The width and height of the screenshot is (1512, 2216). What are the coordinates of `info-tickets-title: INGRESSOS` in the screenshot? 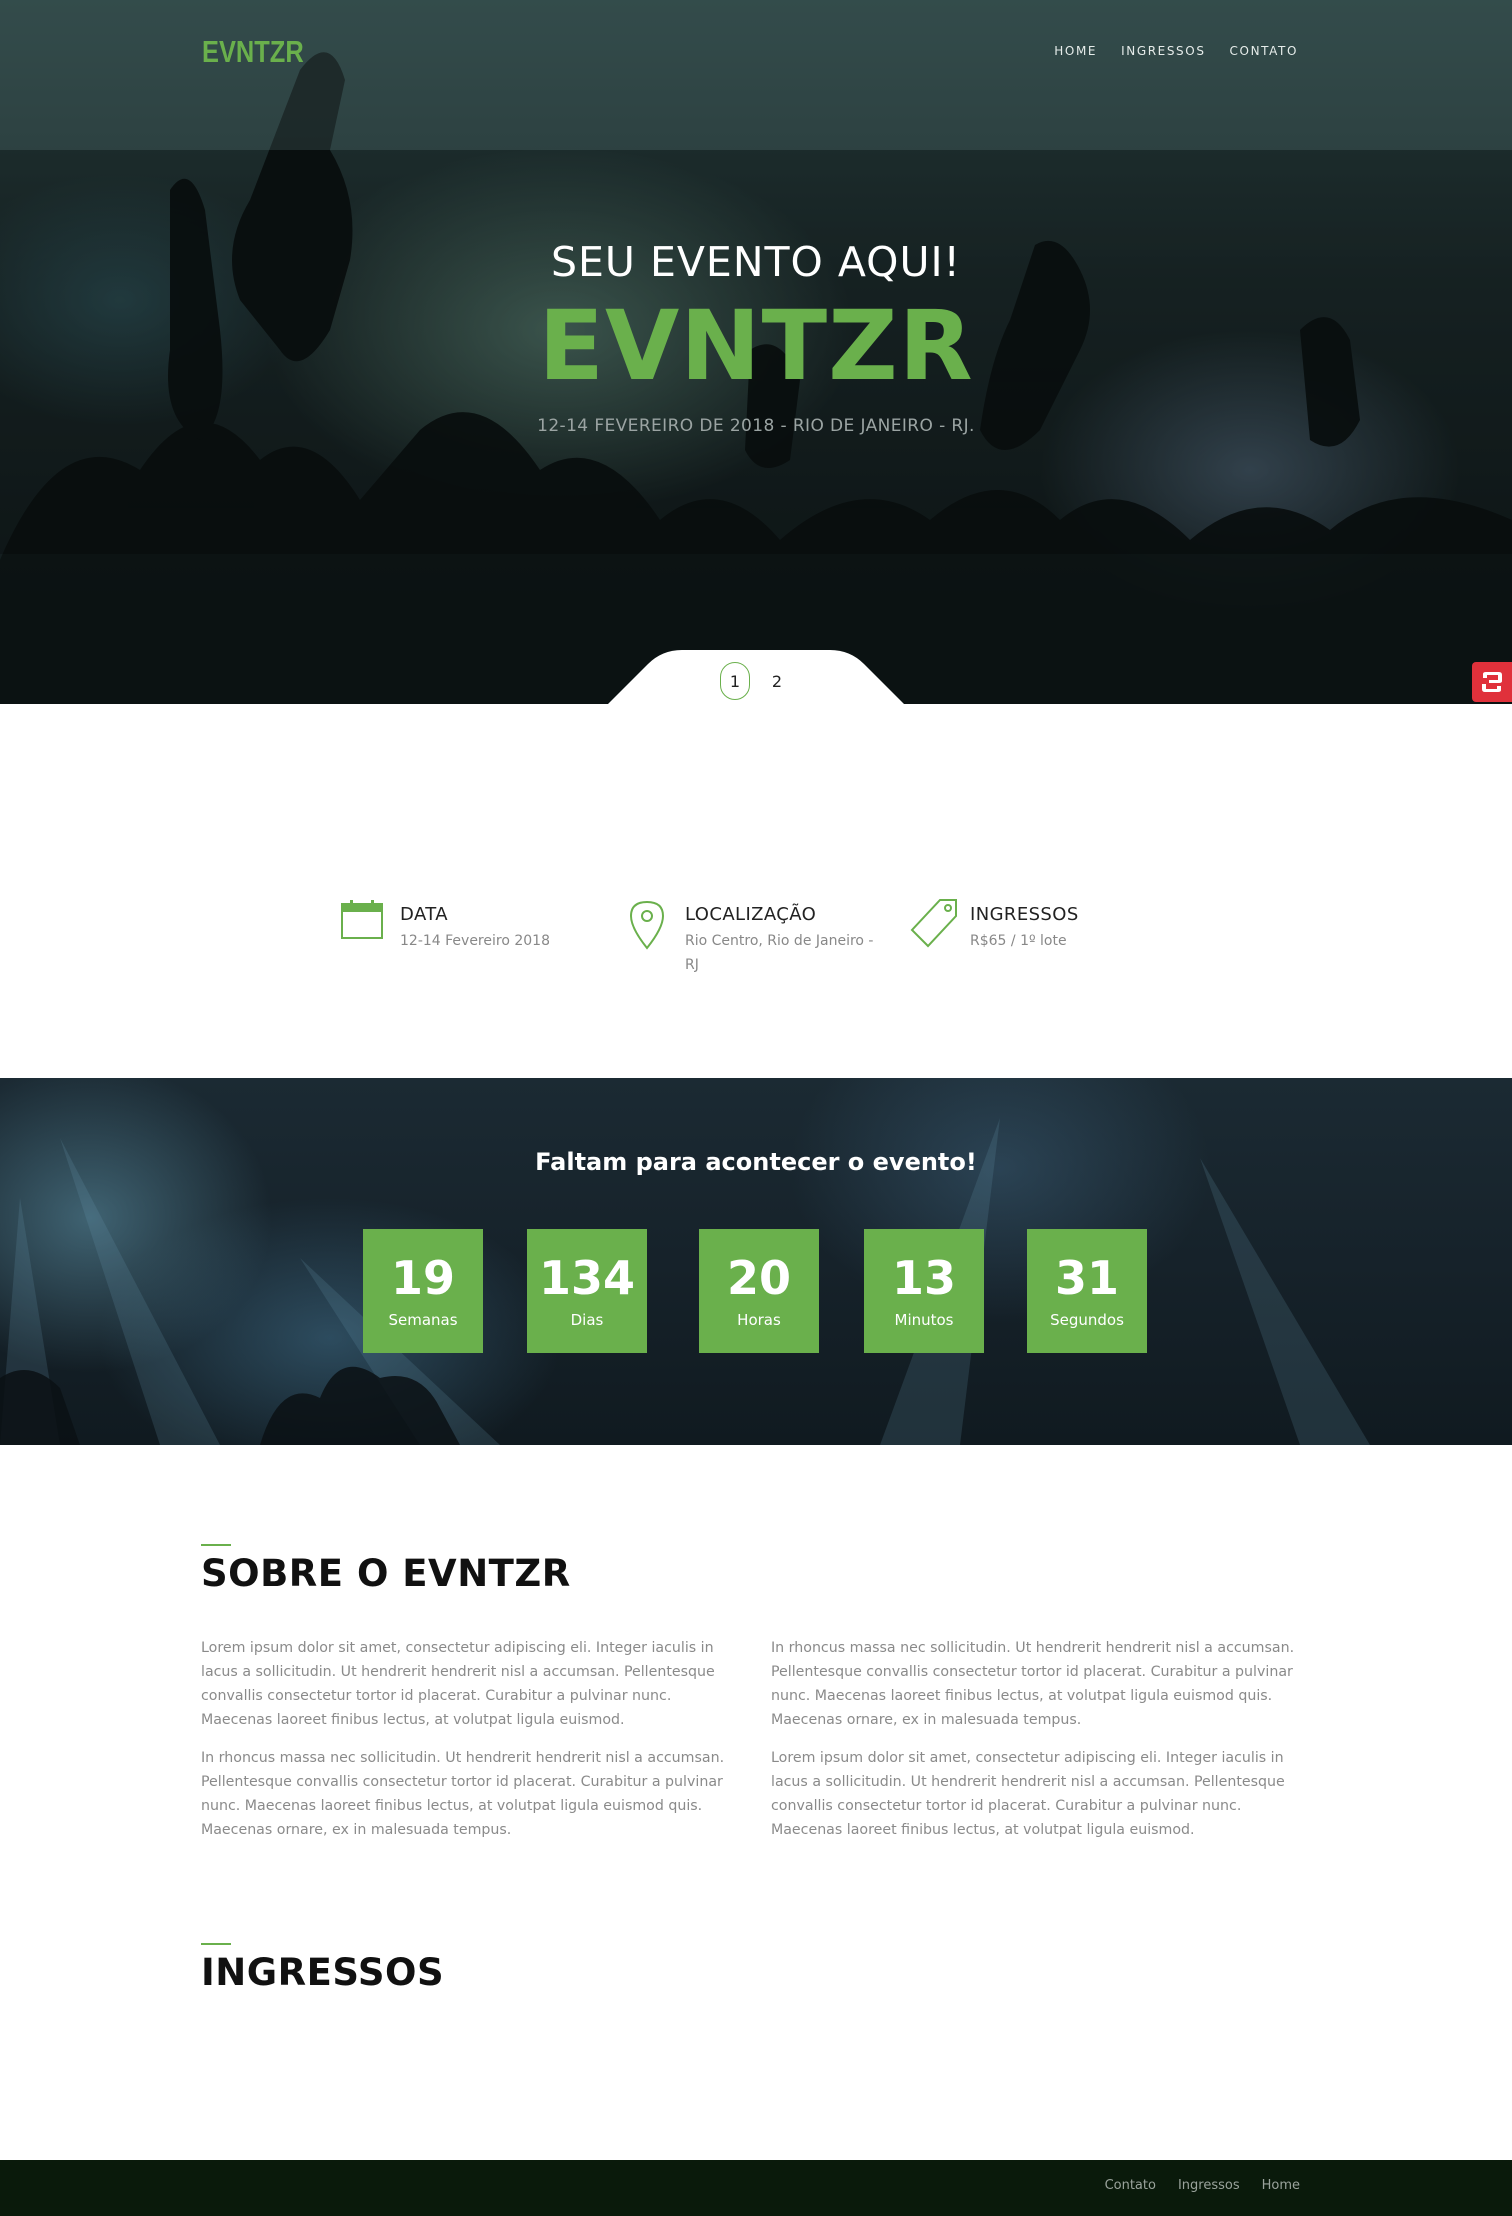 It's located at (1024, 914).